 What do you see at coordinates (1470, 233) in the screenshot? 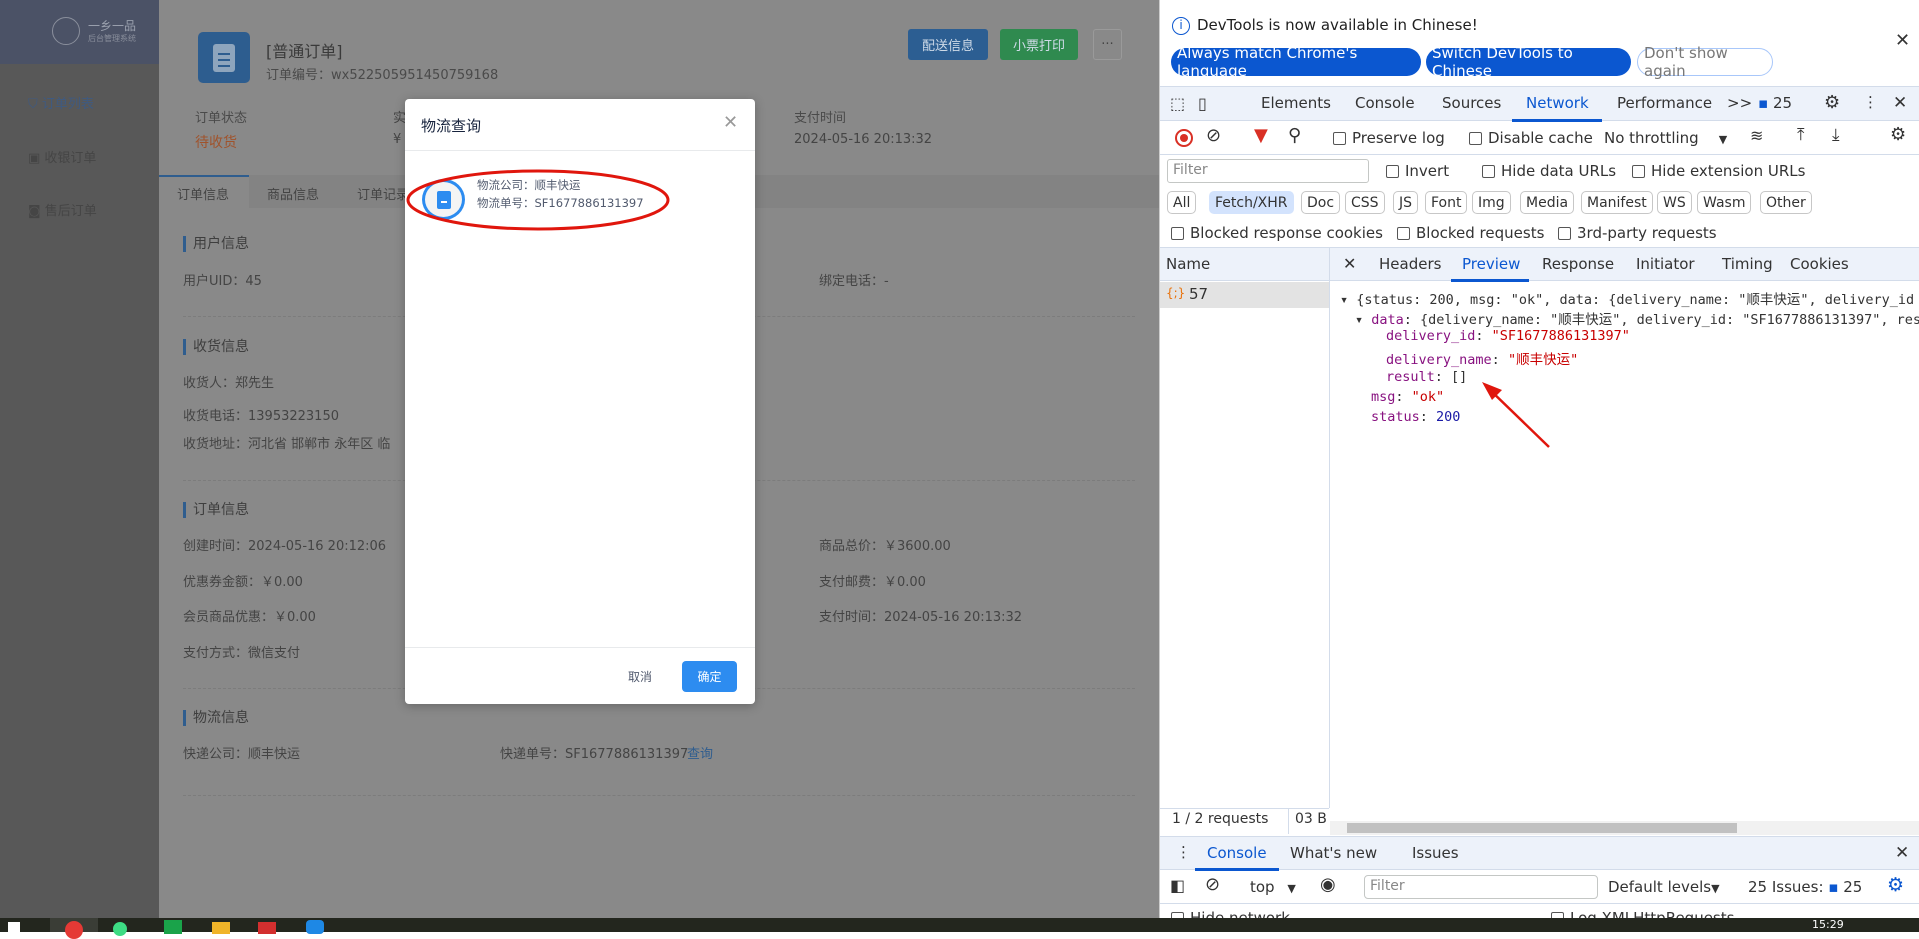
I see `blocked-requests-checkbox: Blocked requests` at bounding box center [1470, 233].